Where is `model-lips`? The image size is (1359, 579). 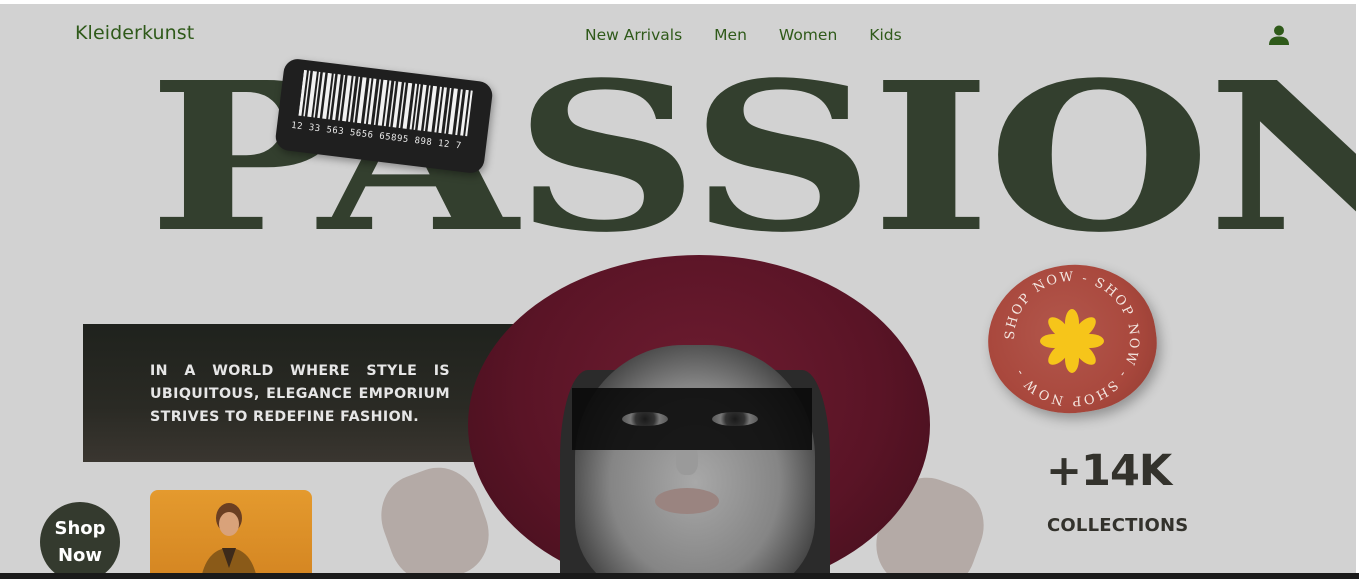 model-lips is located at coordinates (687, 501).